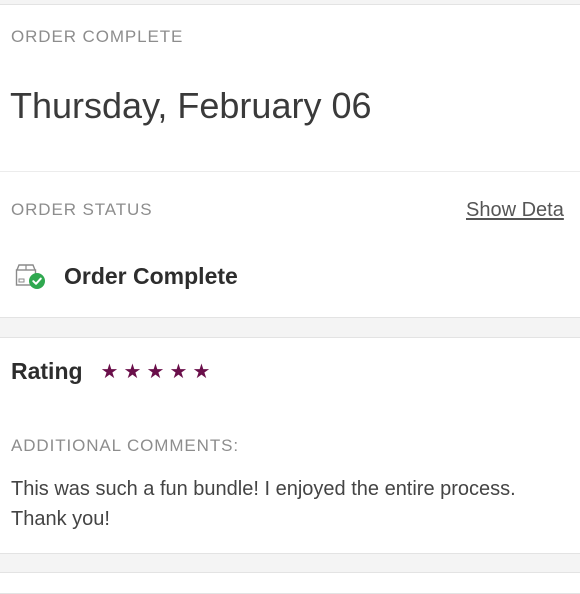  What do you see at coordinates (290, 171) in the screenshot?
I see `divider` at bounding box center [290, 171].